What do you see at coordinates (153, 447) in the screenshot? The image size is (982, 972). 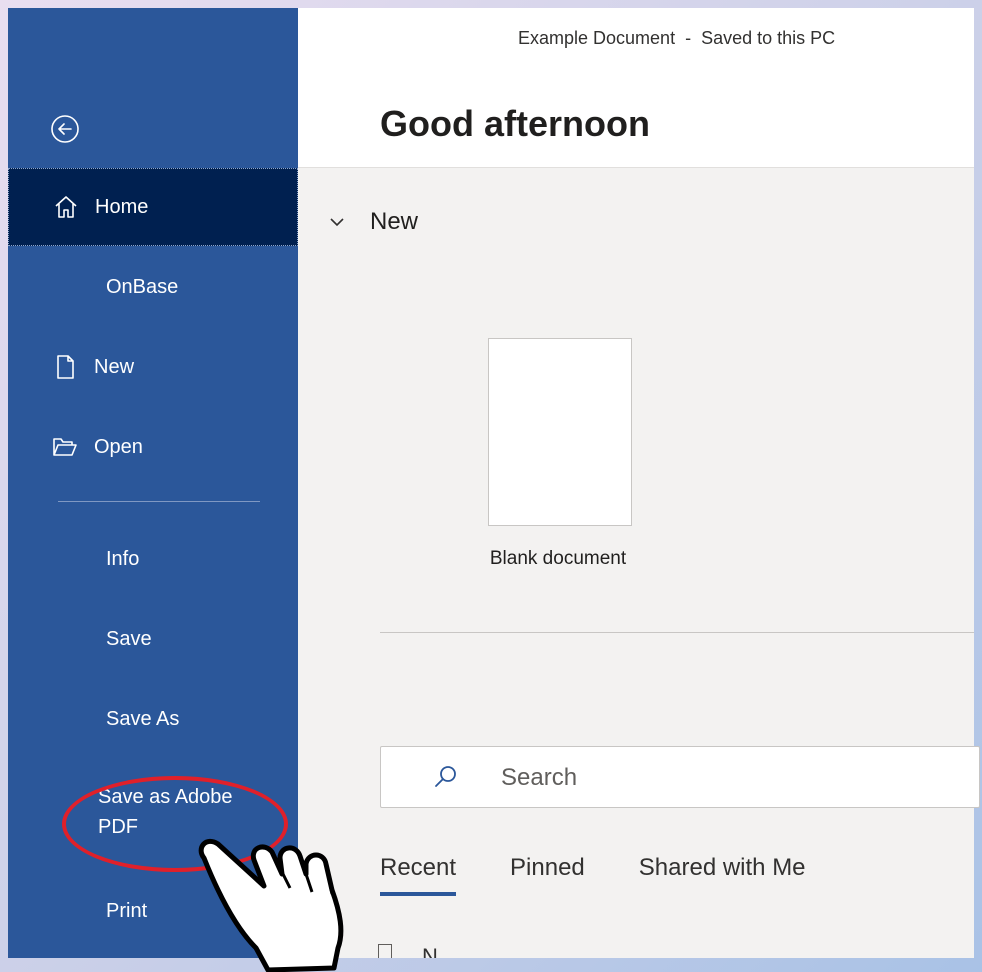 I see `sidebar-item-open: Open` at bounding box center [153, 447].